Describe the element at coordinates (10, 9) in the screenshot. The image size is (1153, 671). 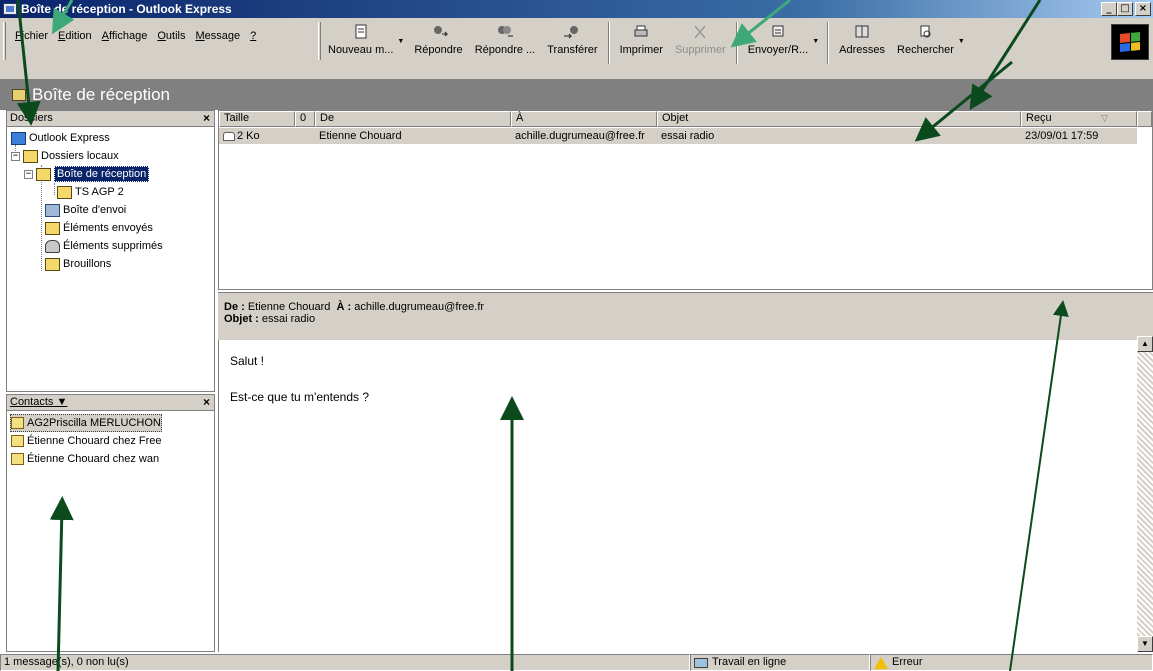
I see `outlook-express-icon` at that location.